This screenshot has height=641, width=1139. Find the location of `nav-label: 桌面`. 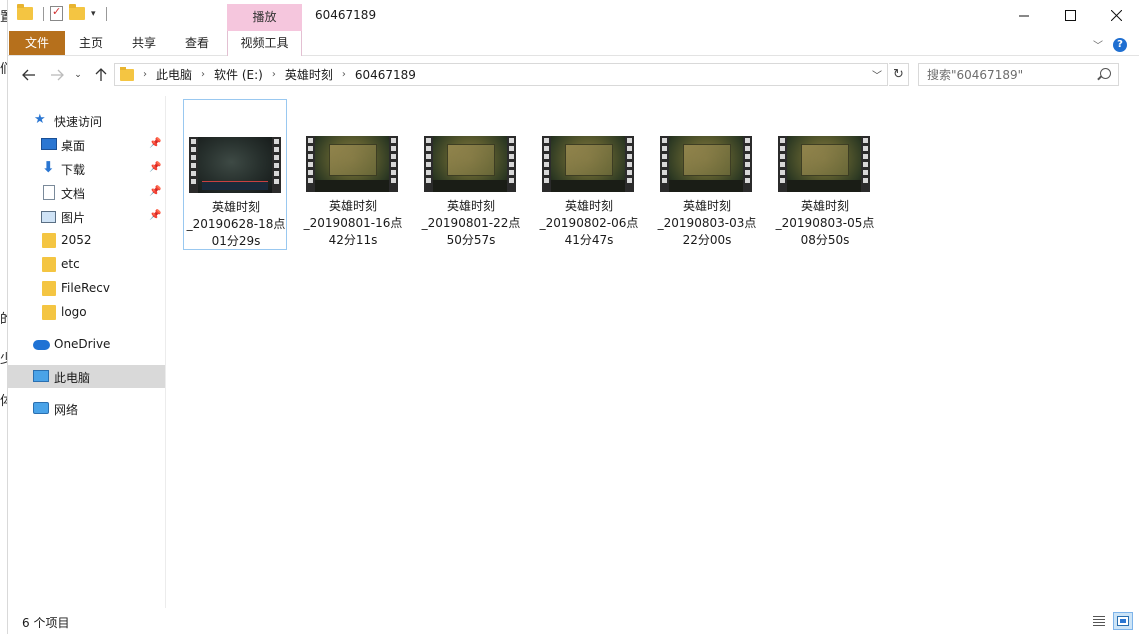

nav-label: 桌面 is located at coordinates (73, 146).